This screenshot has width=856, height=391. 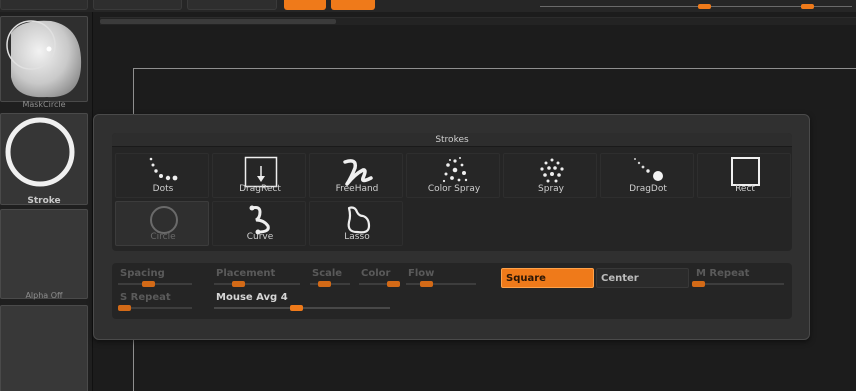 What do you see at coordinates (246, 273) in the screenshot?
I see `placement-label: Placement` at bounding box center [246, 273].